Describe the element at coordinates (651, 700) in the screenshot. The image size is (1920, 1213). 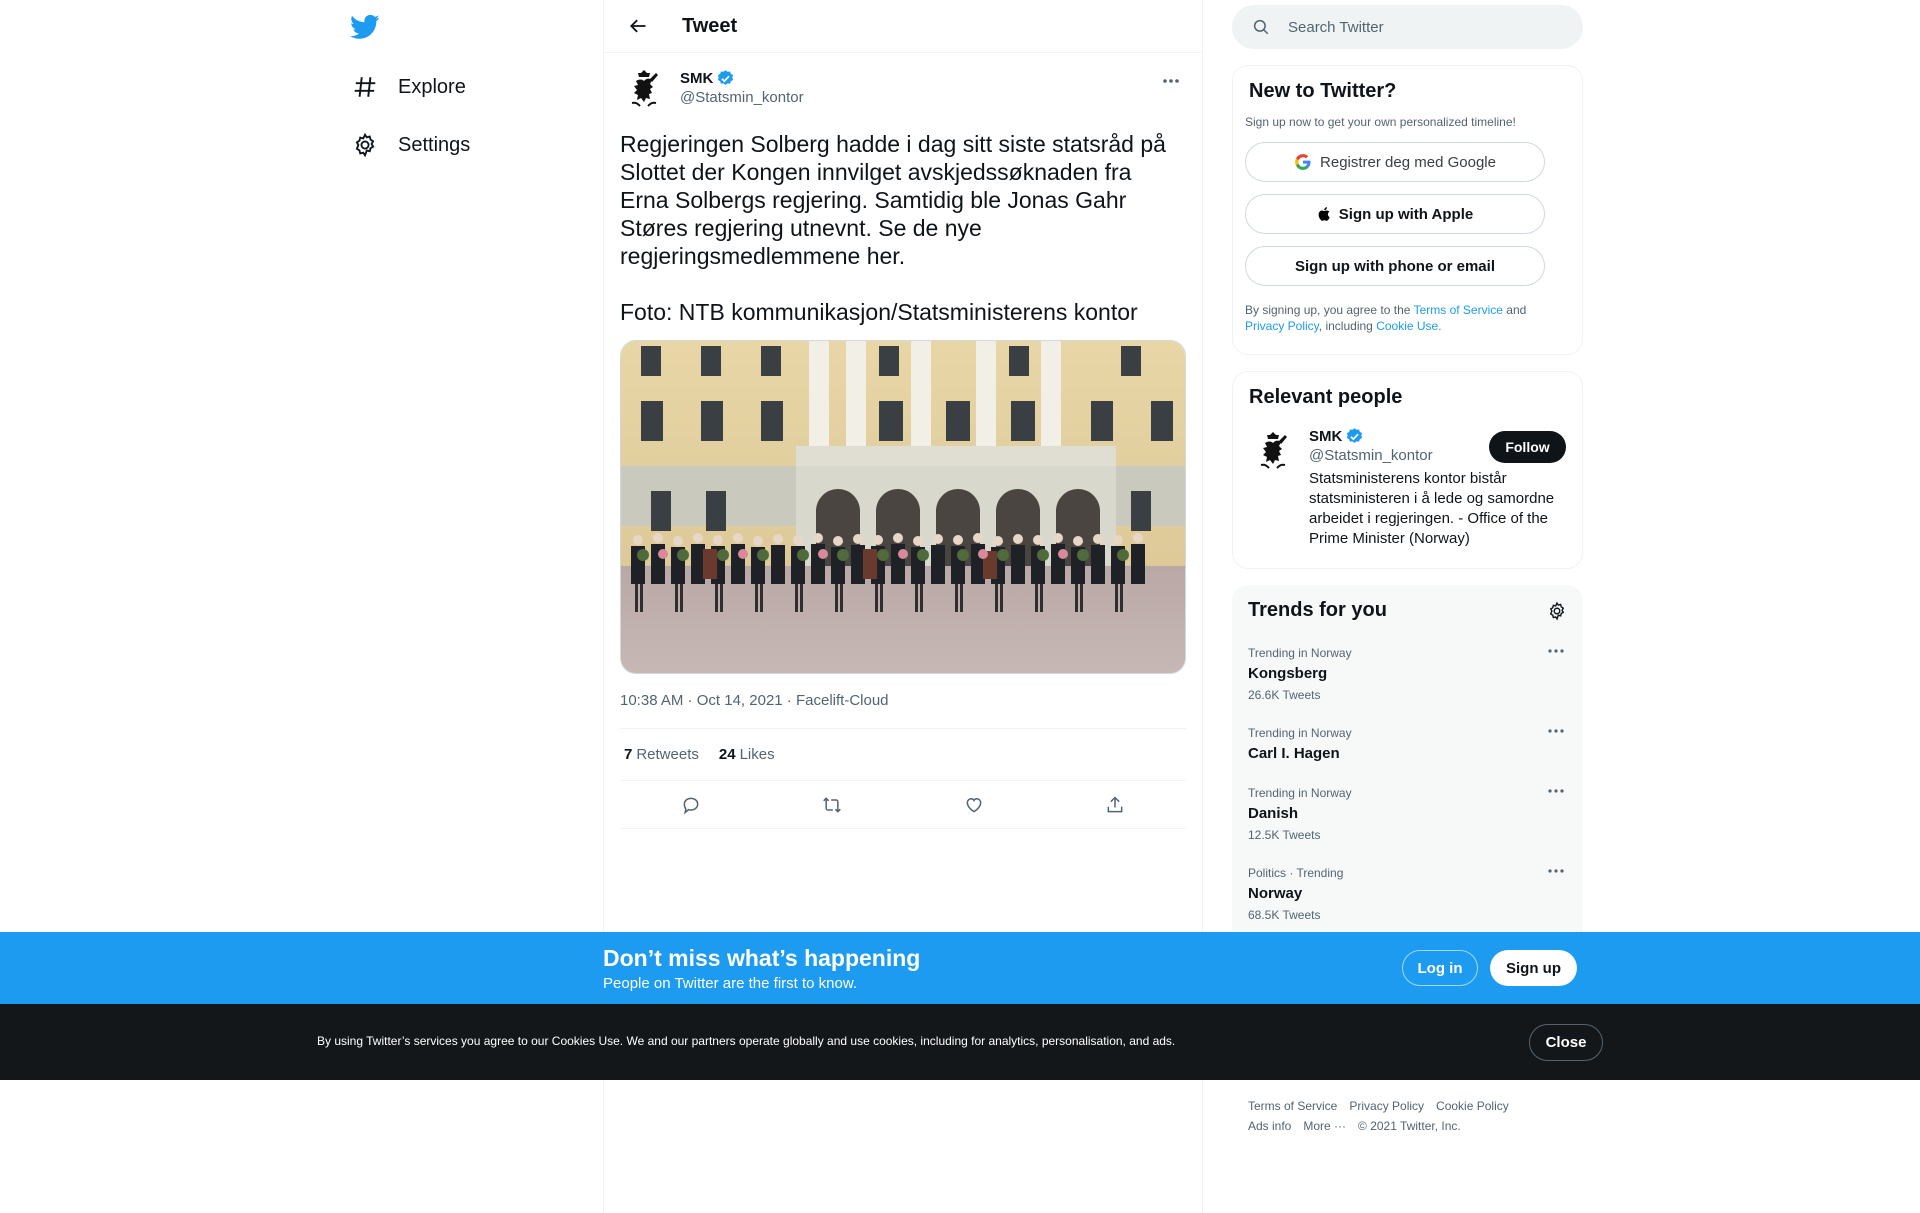
I see `tweet-time: 10:38 AM` at that location.